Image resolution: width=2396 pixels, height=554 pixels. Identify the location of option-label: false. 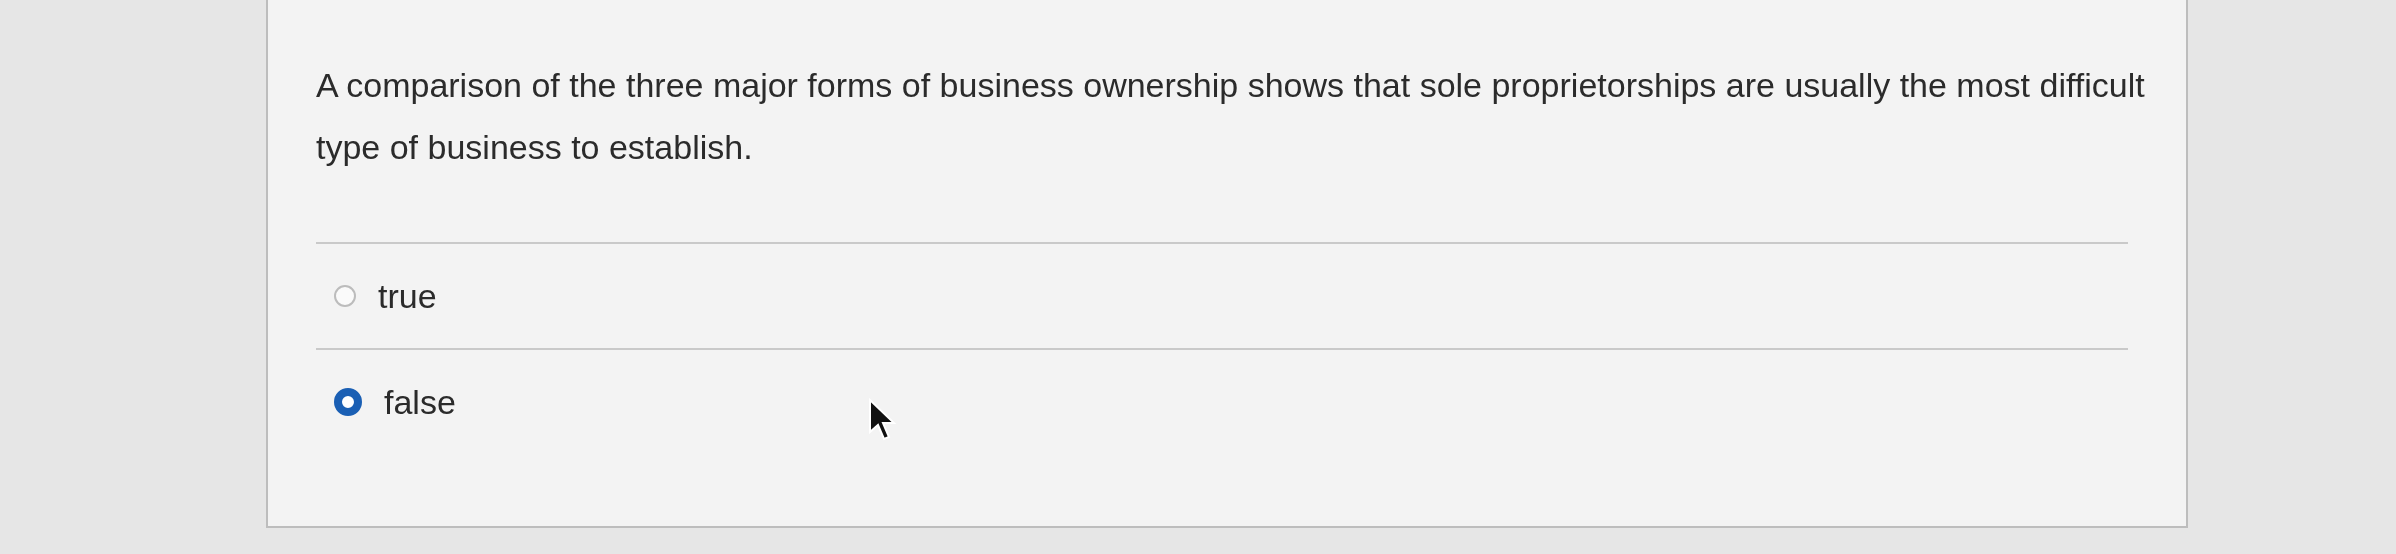
(420, 402).